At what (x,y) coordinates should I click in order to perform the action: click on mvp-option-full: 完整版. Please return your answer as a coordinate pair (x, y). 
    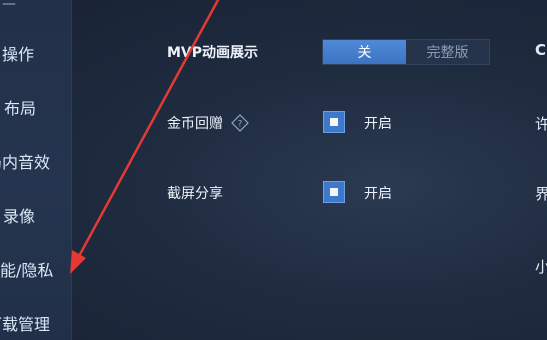
    Looking at the image, I should click on (447, 52).